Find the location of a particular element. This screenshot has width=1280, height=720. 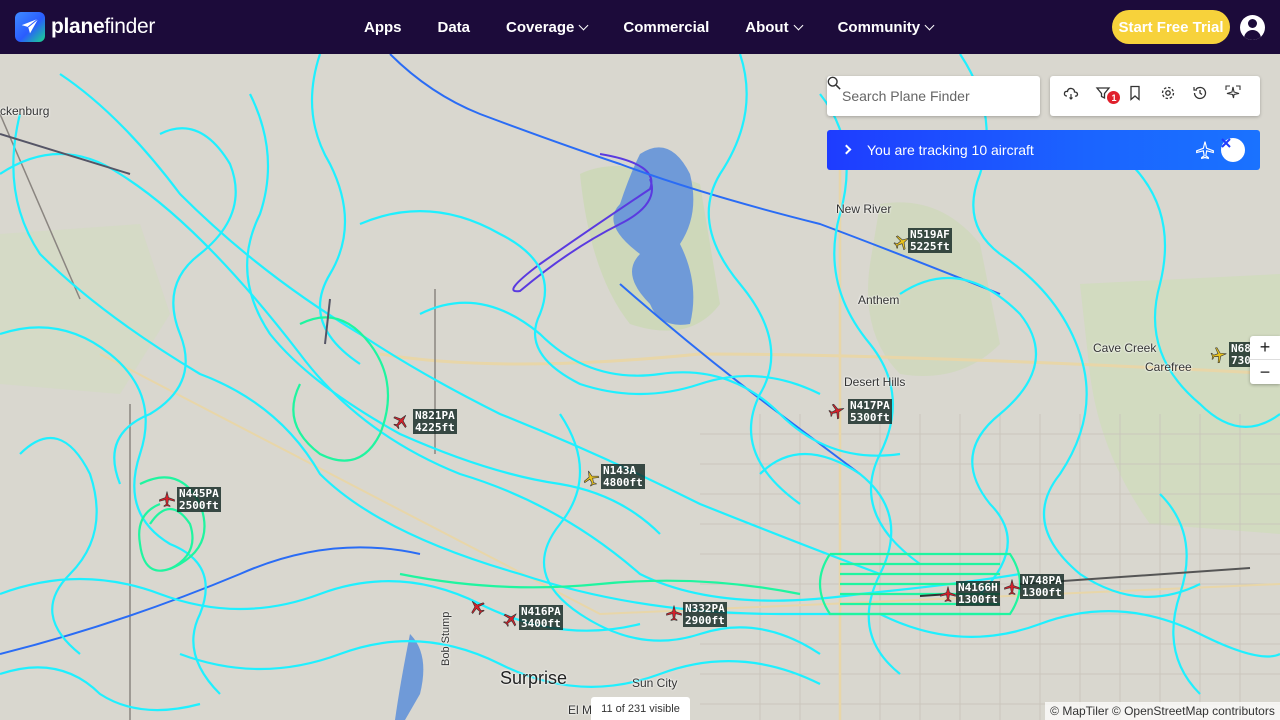

zoom-control: + − is located at coordinates (1265, 360).